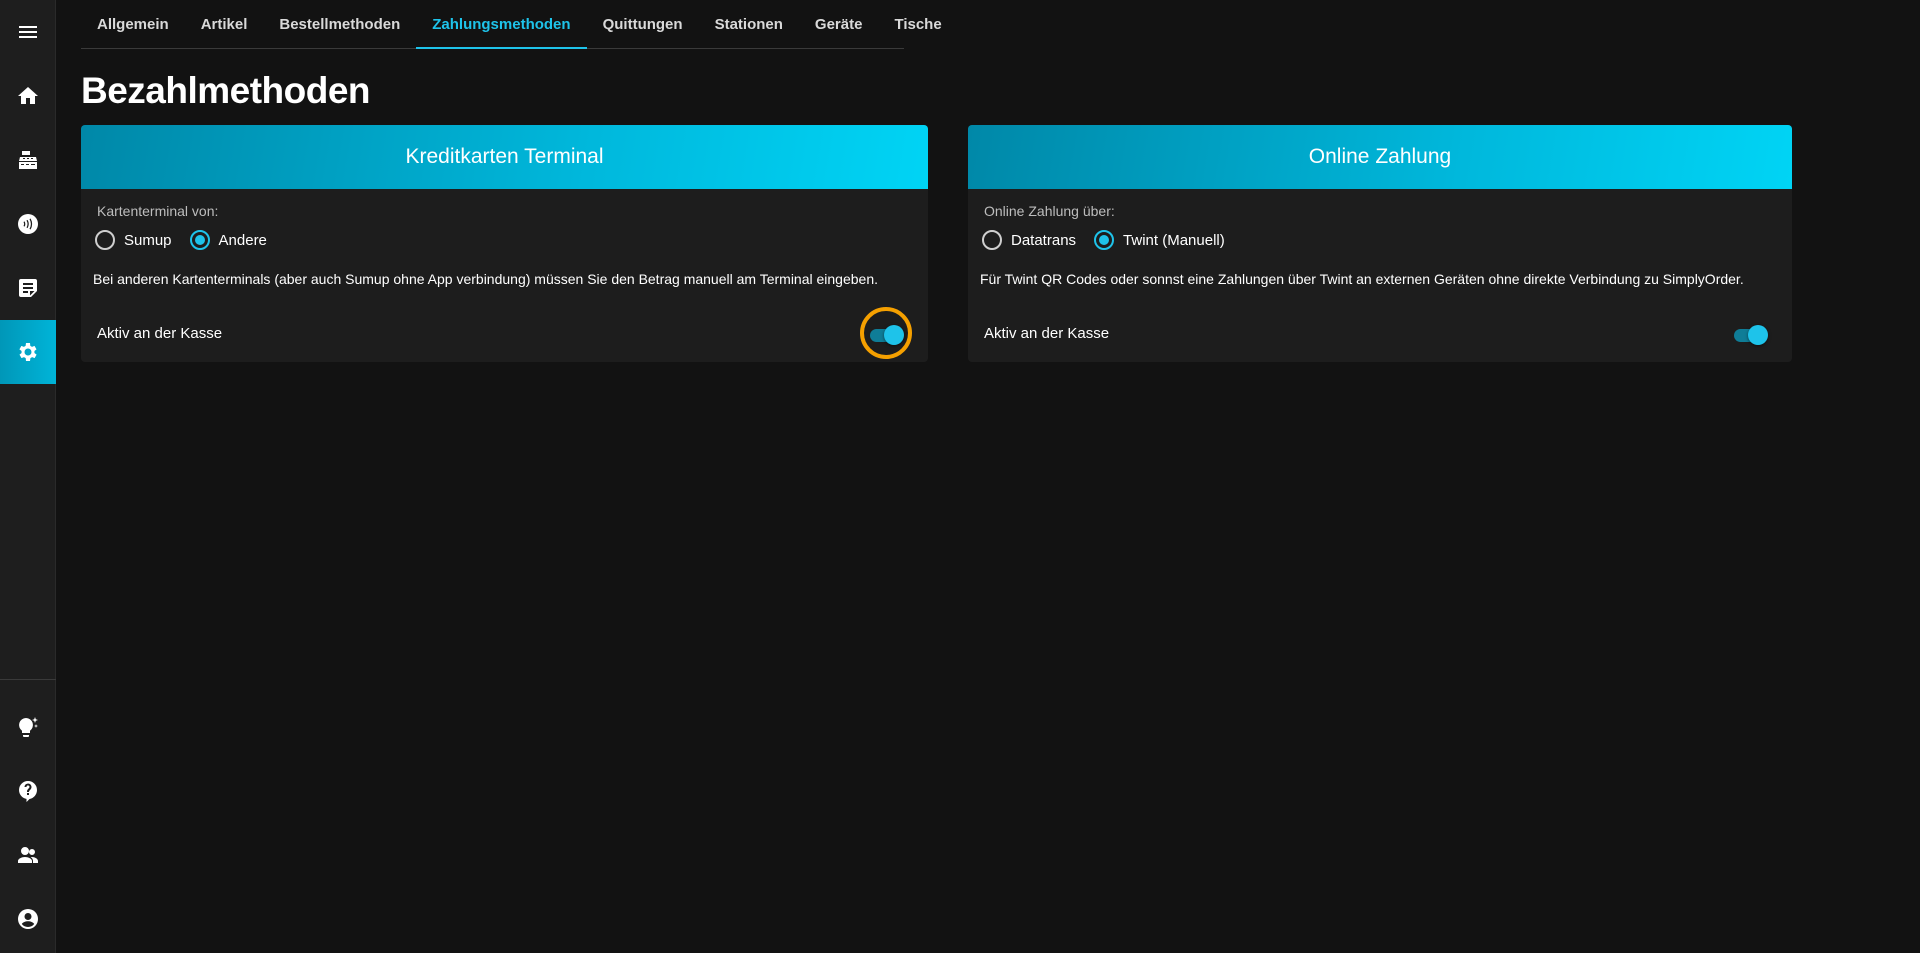 The width and height of the screenshot is (1920, 953). I want to click on online-provider-radio-group: Datatrans Twint (Manuell), so click(1112, 240).